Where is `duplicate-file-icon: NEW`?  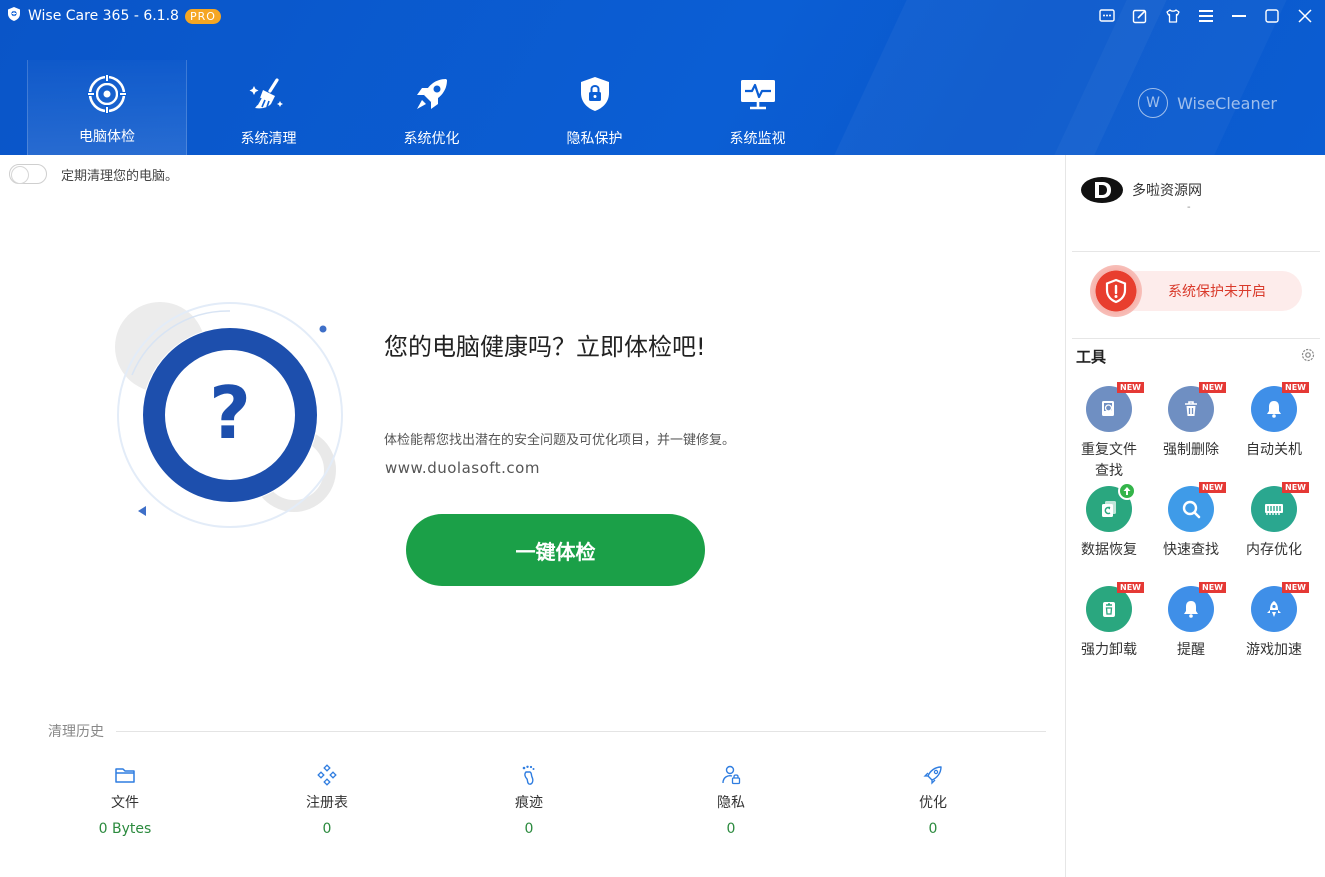 duplicate-file-icon: NEW is located at coordinates (1115, 407).